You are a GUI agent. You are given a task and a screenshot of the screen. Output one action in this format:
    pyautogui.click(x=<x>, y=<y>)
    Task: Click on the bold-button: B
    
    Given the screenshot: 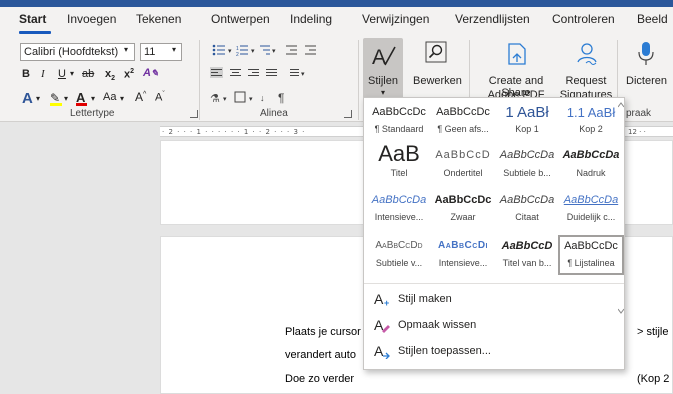 What is the action you would take?
    pyautogui.click(x=26, y=74)
    